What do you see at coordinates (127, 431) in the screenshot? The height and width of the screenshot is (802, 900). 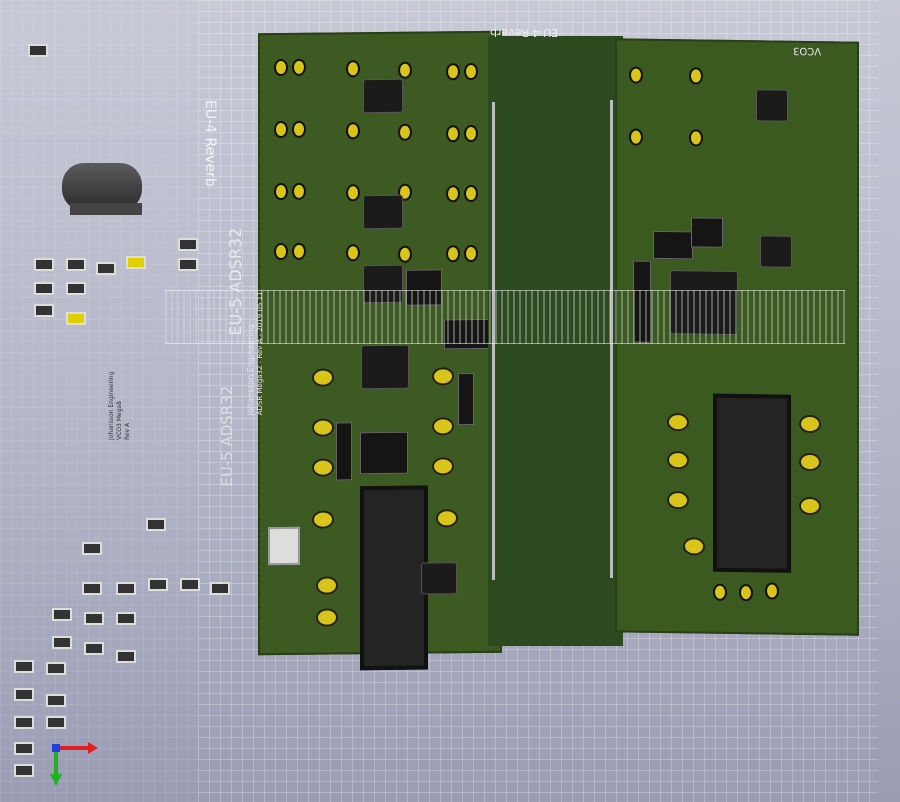 I see `left-credit-text-3: Rev A` at bounding box center [127, 431].